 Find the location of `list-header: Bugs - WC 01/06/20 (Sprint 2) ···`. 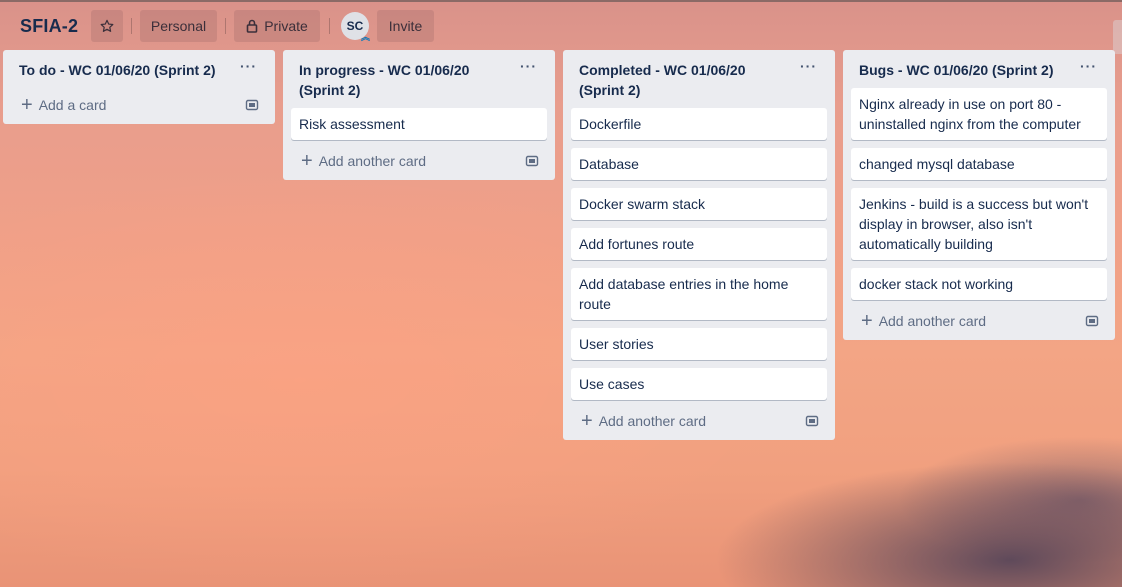

list-header: Bugs - WC 01/06/20 (Sprint 2) ··· is located at coordinates (979, 69).